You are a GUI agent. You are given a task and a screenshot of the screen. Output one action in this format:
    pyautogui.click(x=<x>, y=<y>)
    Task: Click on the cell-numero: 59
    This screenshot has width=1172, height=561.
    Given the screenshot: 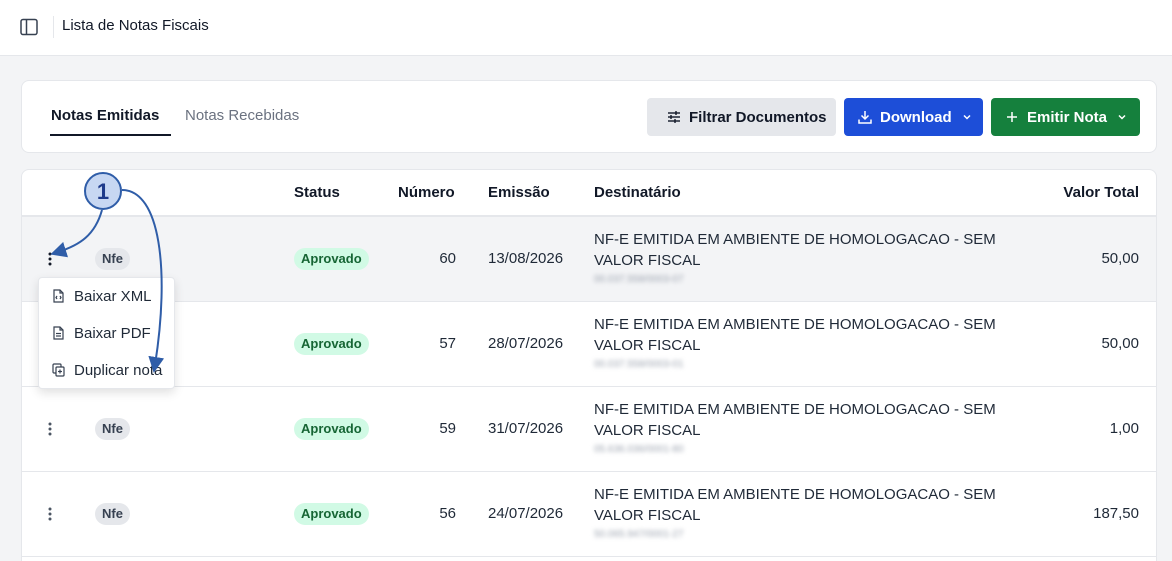 What is the action you would take?
    pyautogui.click(x=447, y=428)
    